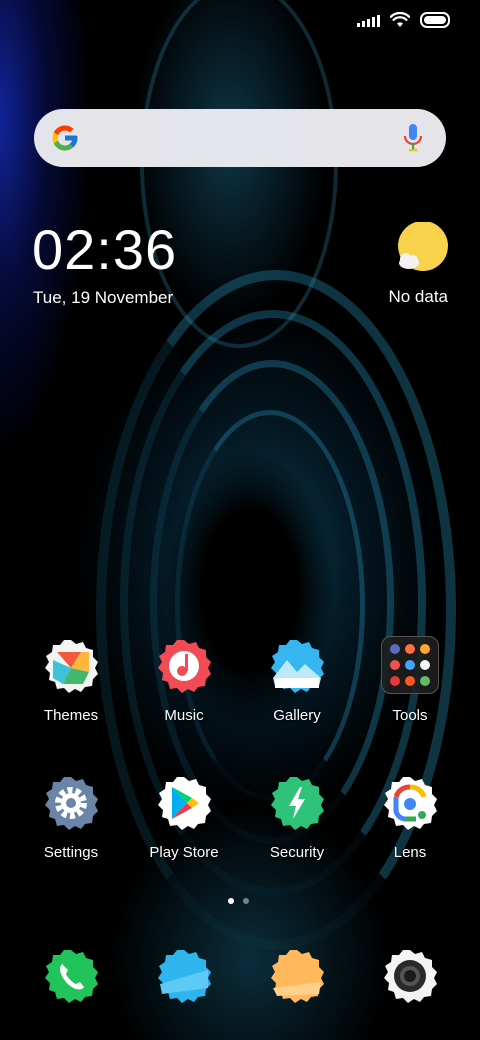  I want to click on camera-icon, so click(410, 976).